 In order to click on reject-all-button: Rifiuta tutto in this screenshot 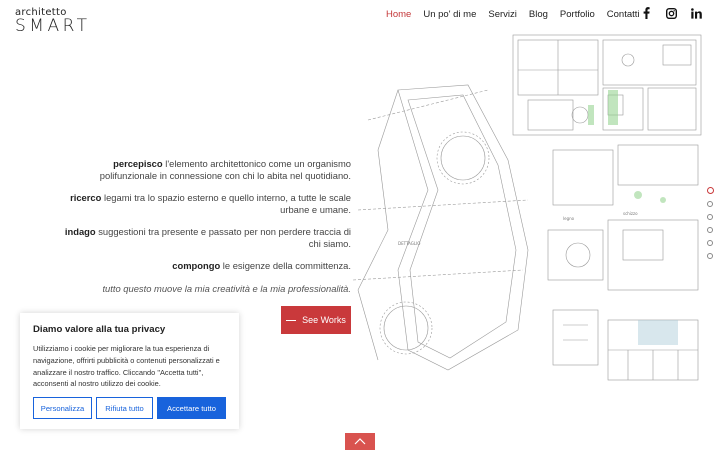, I will do `click(124, 408)`.